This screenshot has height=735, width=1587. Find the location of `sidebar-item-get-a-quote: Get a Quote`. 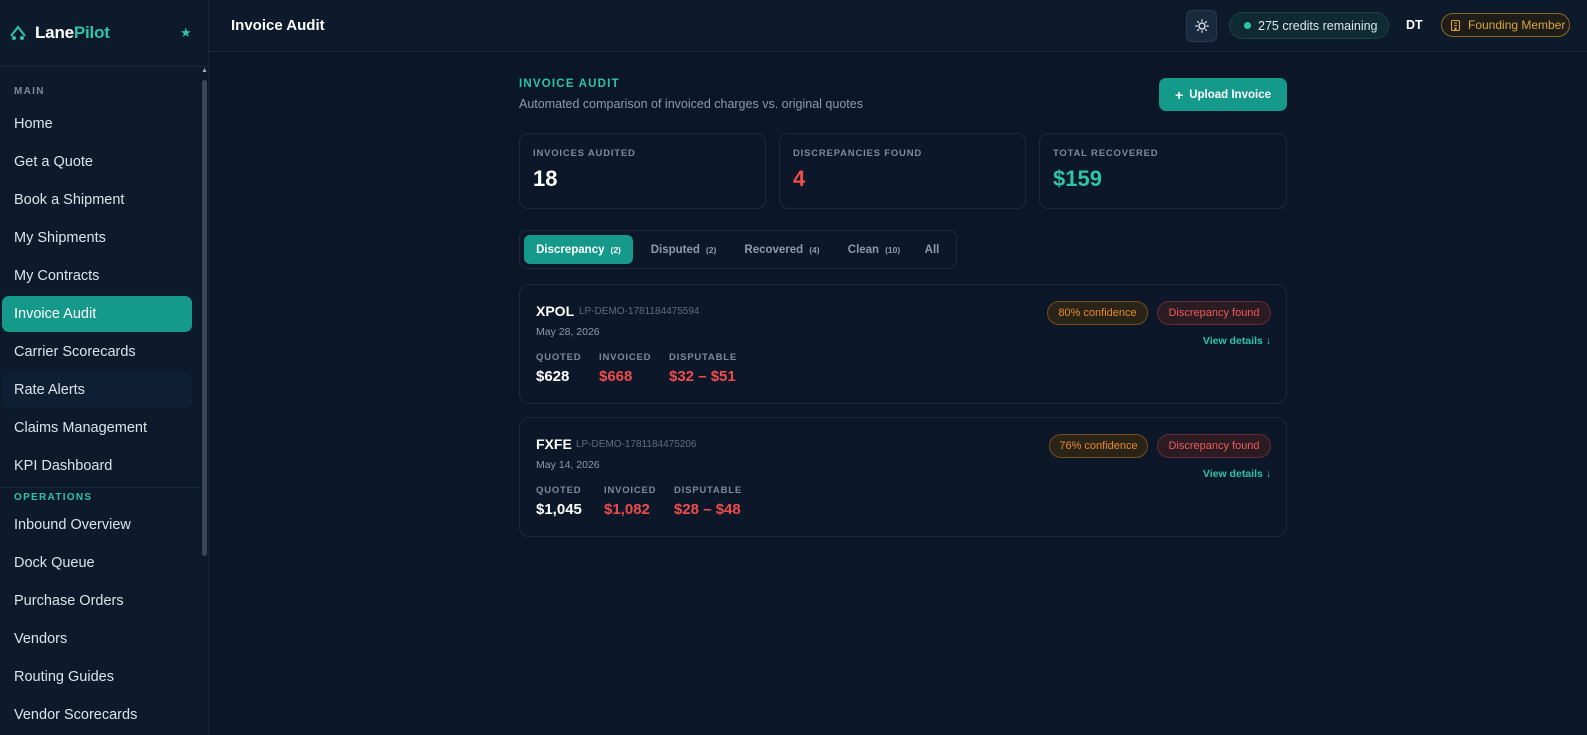

sidebar-item-get-a-quote: Get a Quote is located at coordinates (97, 162).